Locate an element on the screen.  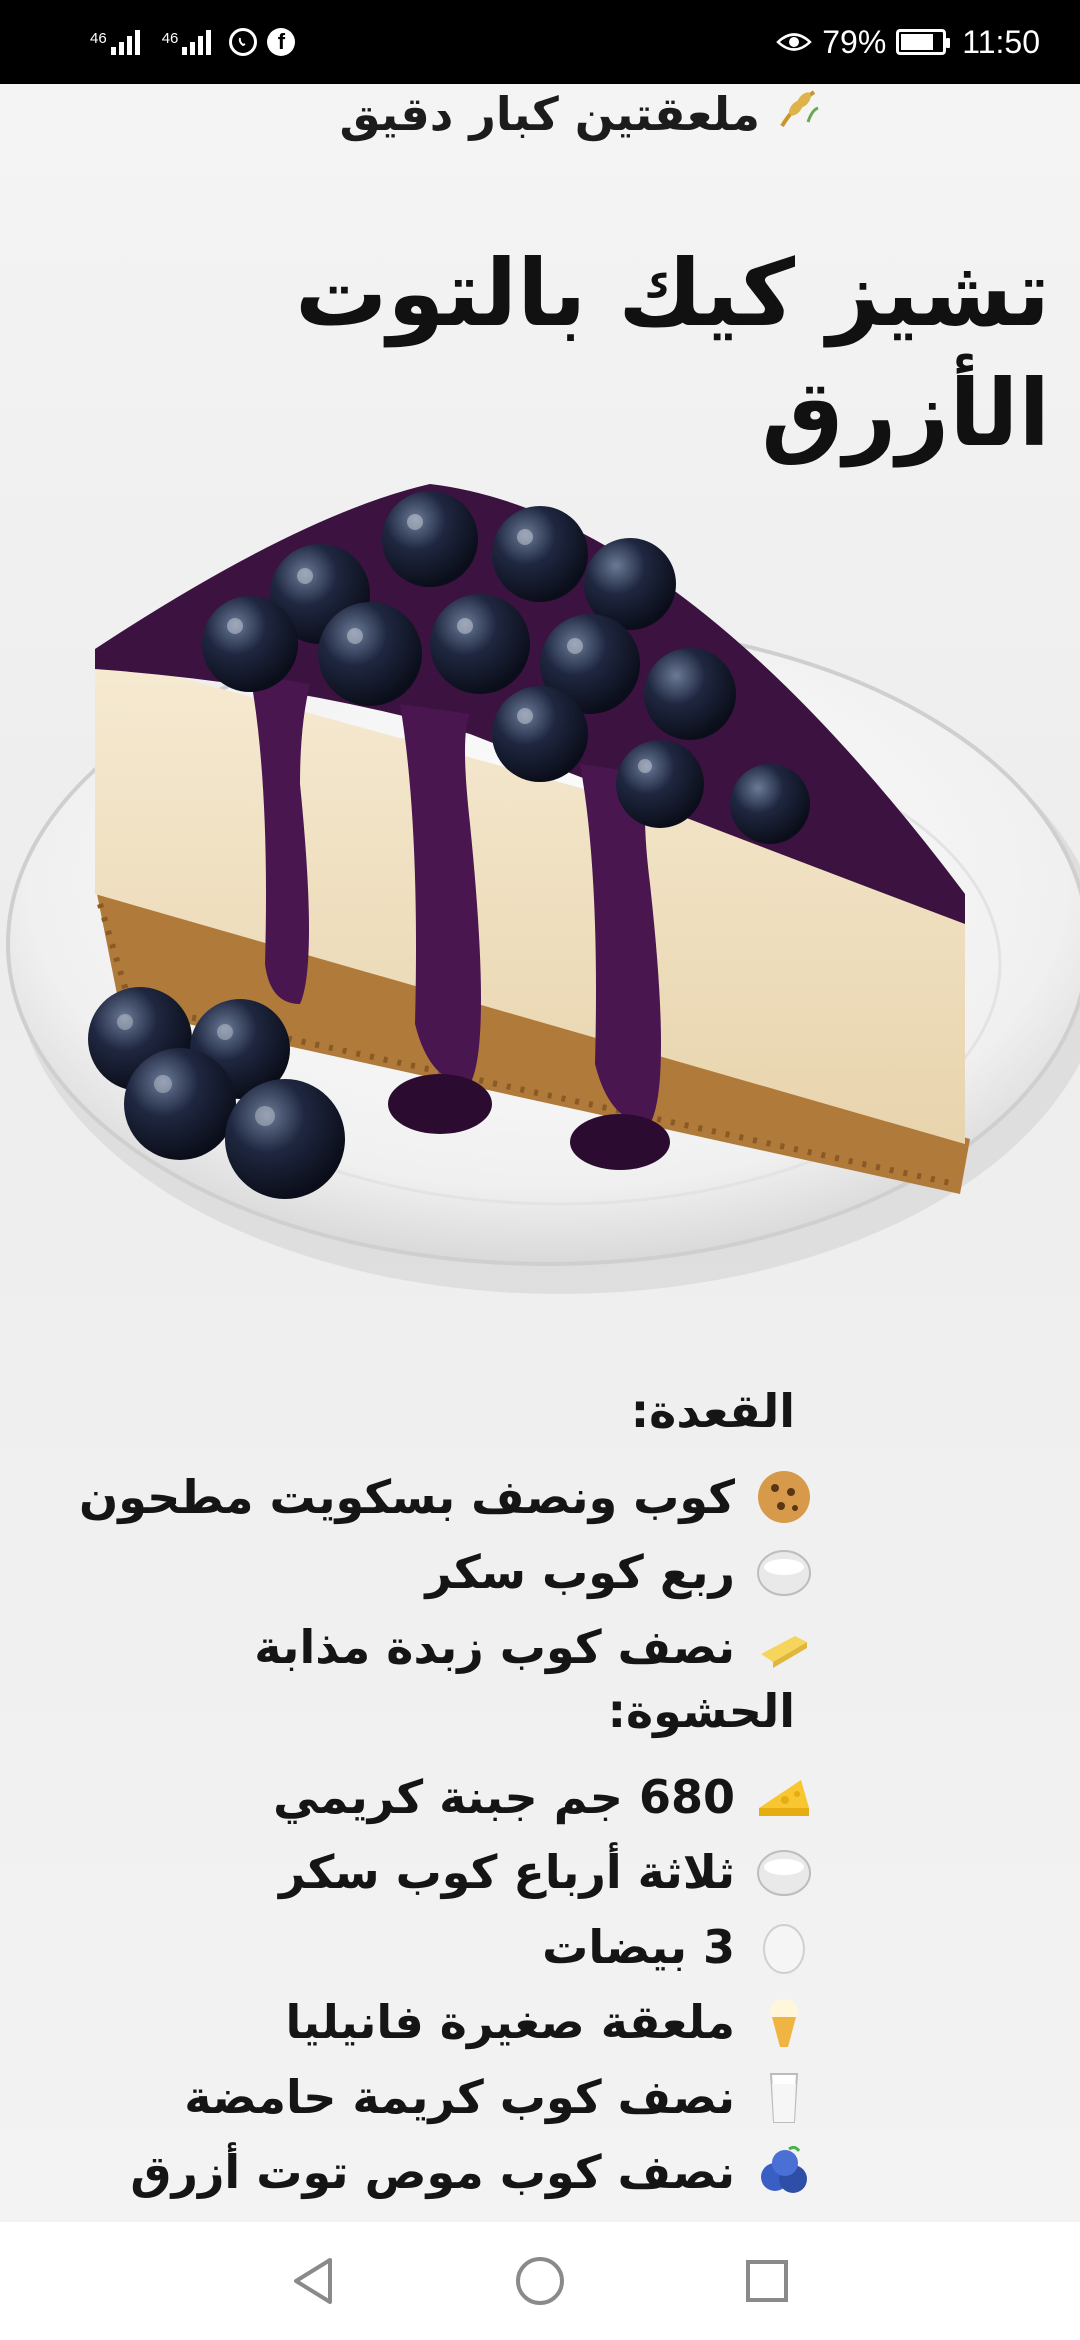
navigation-bar is located at coordinates (540, 2281).